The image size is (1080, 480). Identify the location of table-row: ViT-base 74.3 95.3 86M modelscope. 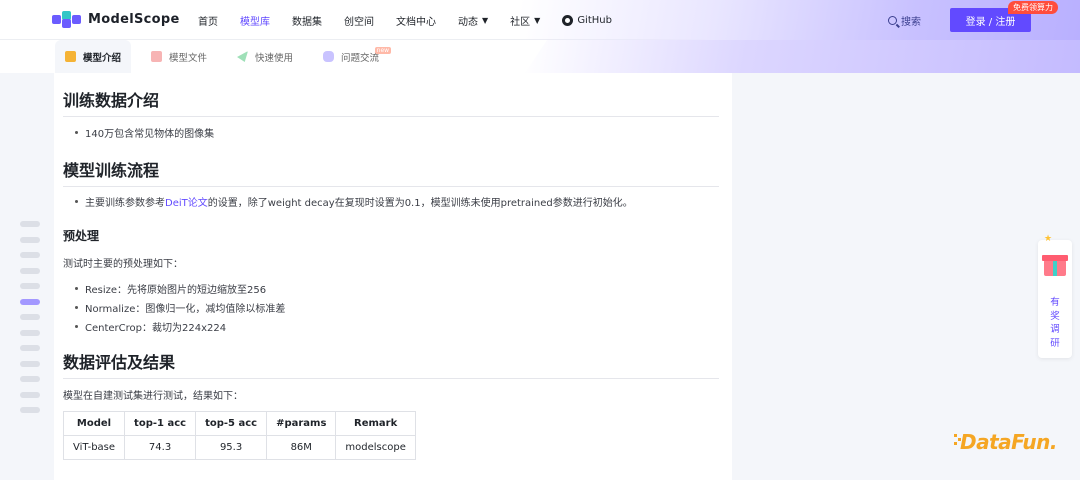
(239, 447).